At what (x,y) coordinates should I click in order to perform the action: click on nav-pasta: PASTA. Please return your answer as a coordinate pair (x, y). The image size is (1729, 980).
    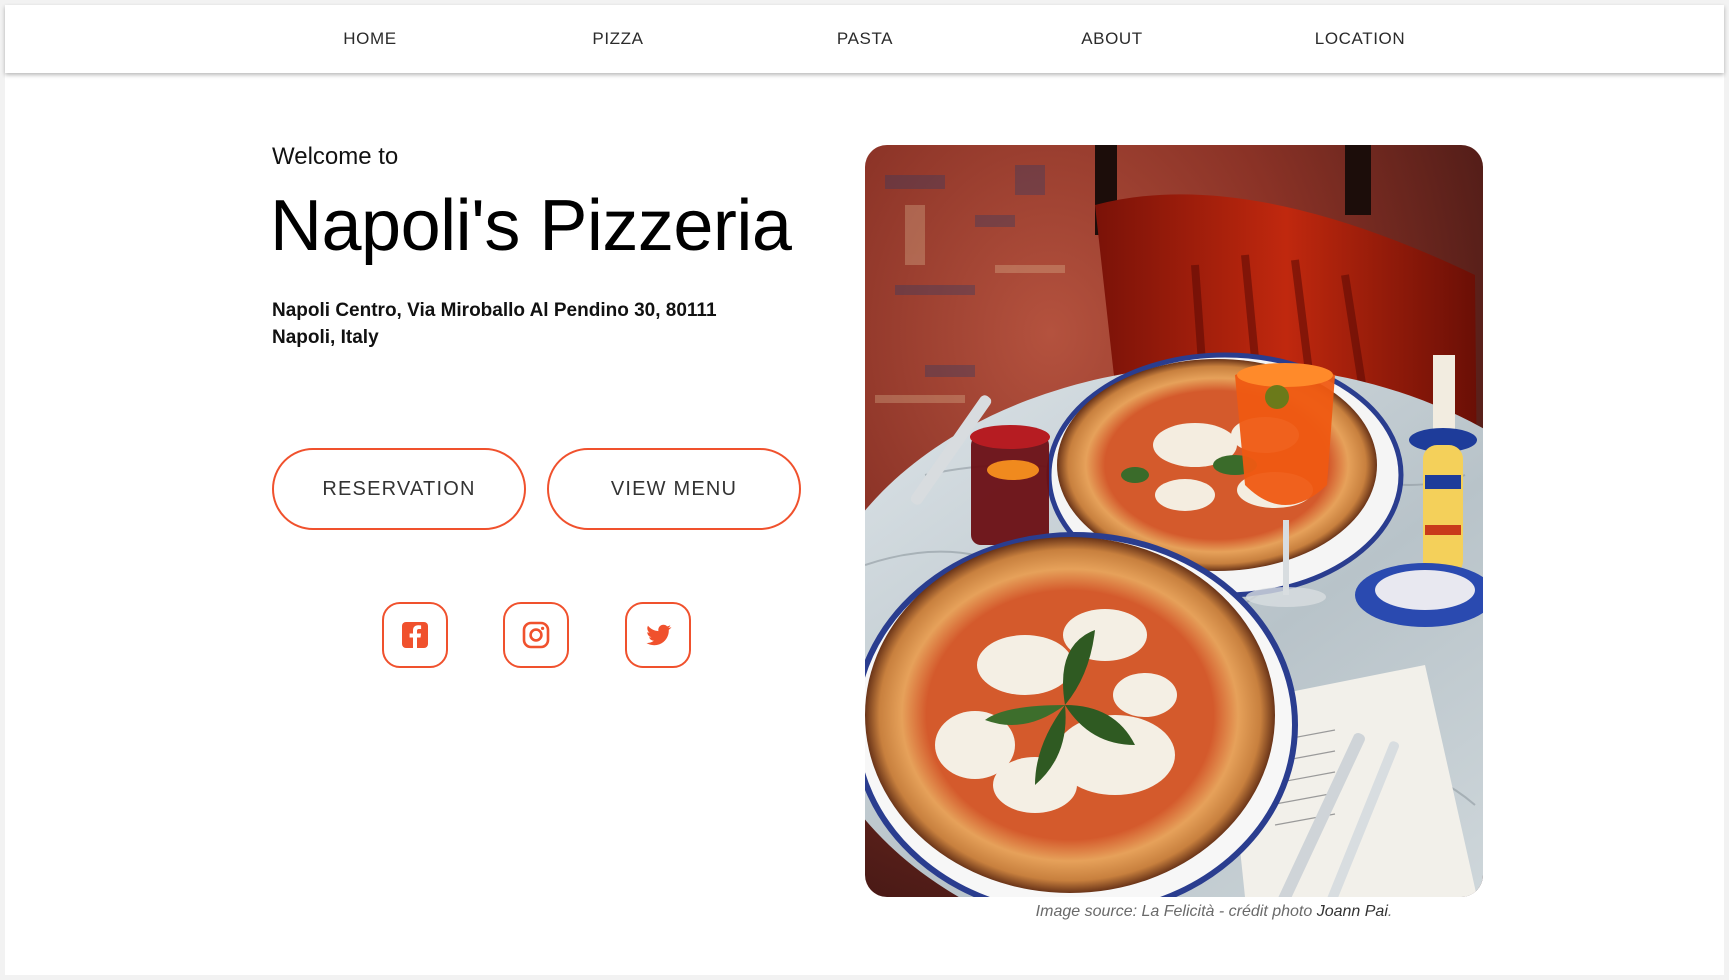
    Looking at the image, I should click on (865, 39).